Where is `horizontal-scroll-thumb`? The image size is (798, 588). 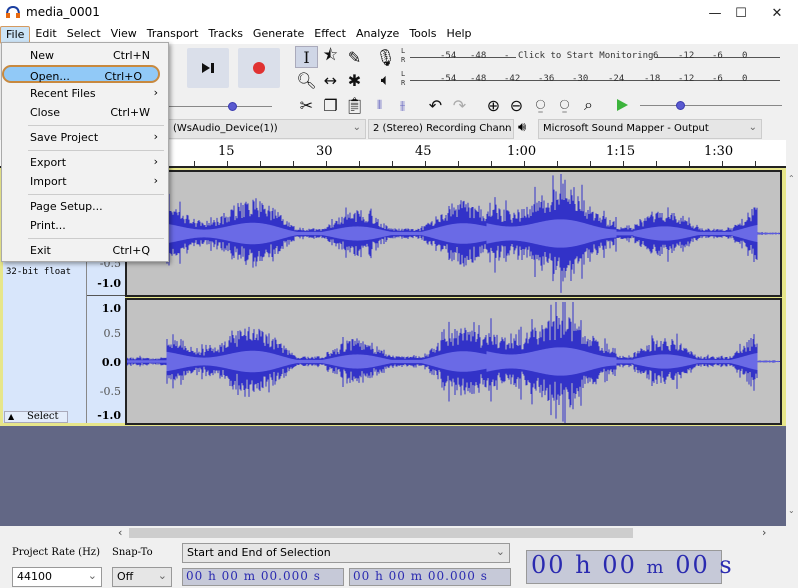
horizontal-scroll-thumb is located at coordinates (381, 533).